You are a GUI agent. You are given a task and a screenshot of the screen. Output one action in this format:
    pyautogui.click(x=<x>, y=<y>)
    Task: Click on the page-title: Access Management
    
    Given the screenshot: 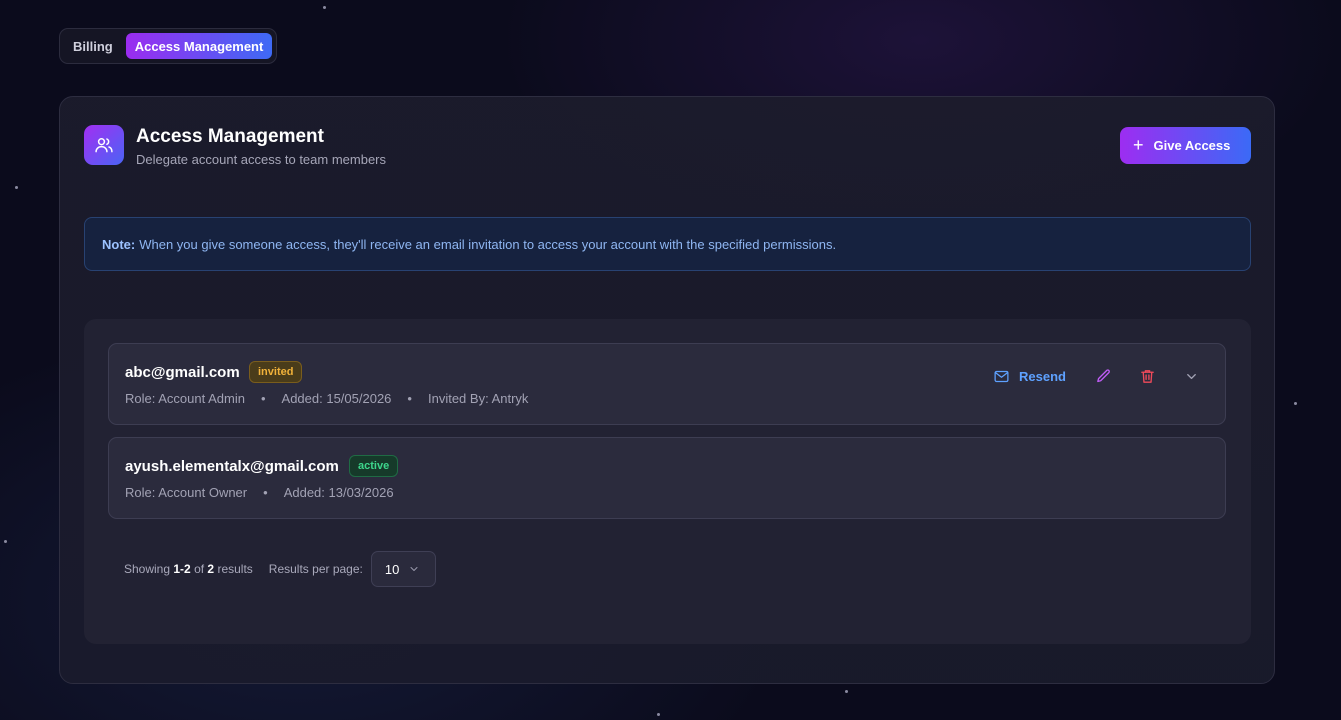 What is the action you would take?
    pyautogui.click(x=230, y=136)
    